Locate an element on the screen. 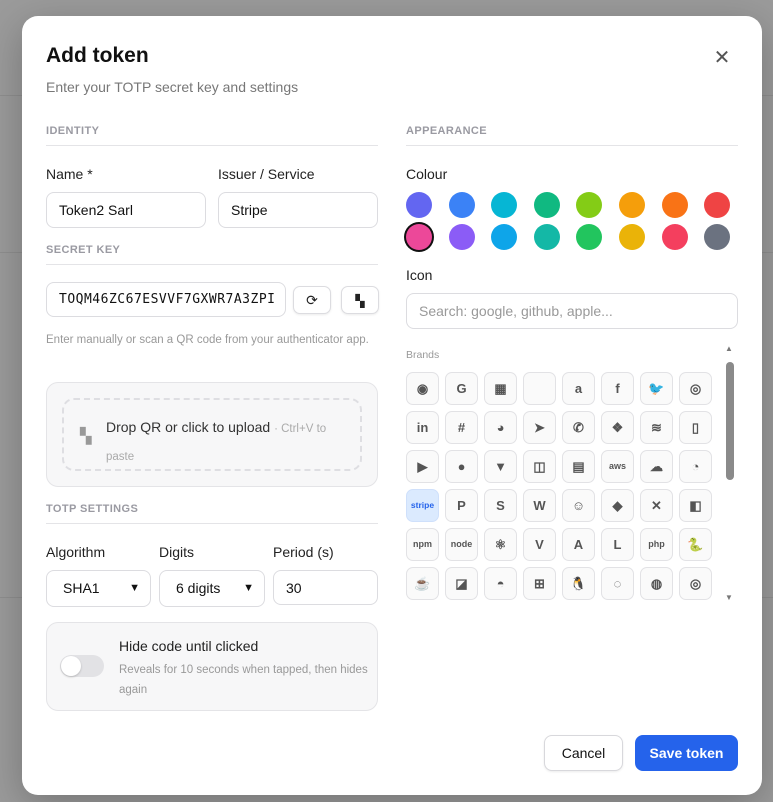 This screenshot has width=773, height=802. refresh-icon: ⟳ is located at coordinates (312, 300).